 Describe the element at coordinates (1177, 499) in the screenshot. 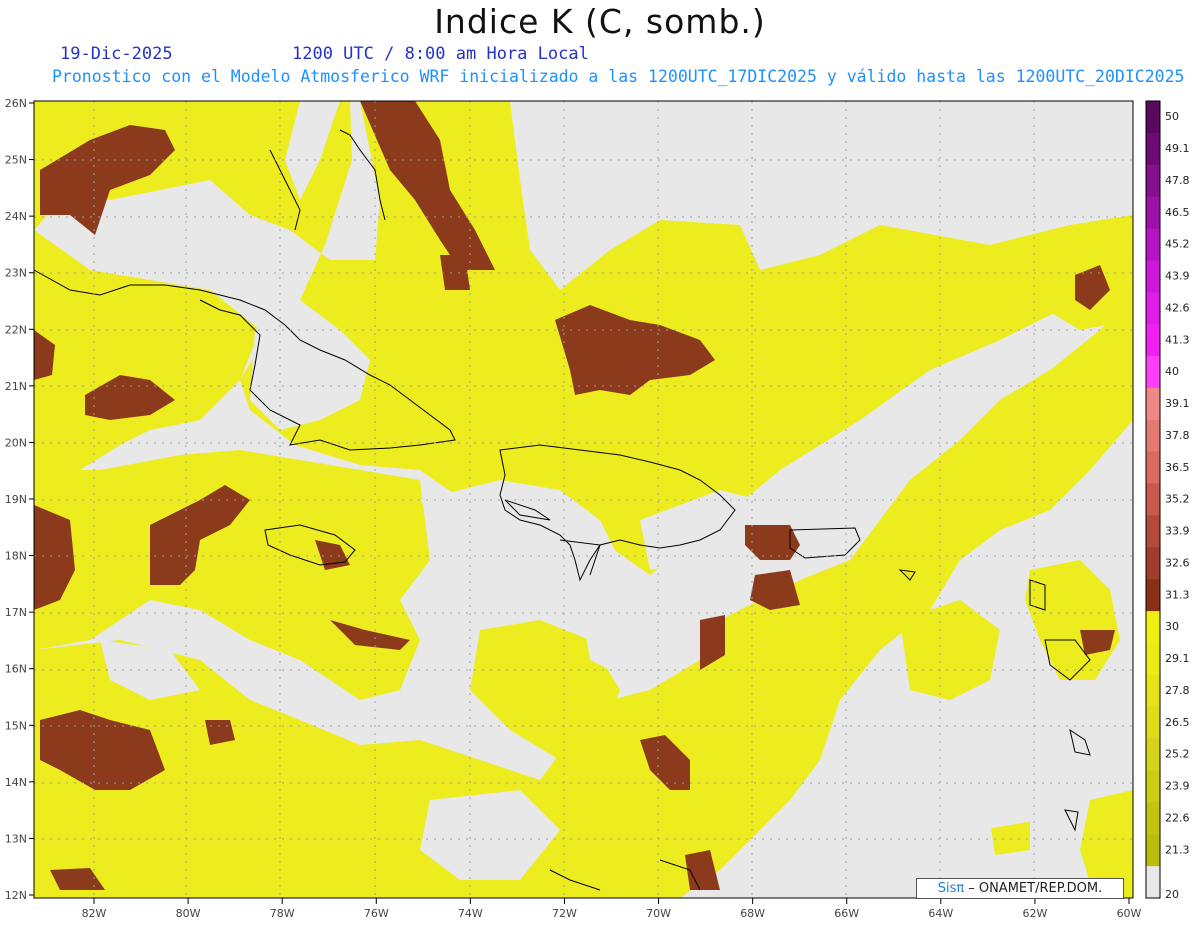

I see `colorbar-label: 35.2` at that location.